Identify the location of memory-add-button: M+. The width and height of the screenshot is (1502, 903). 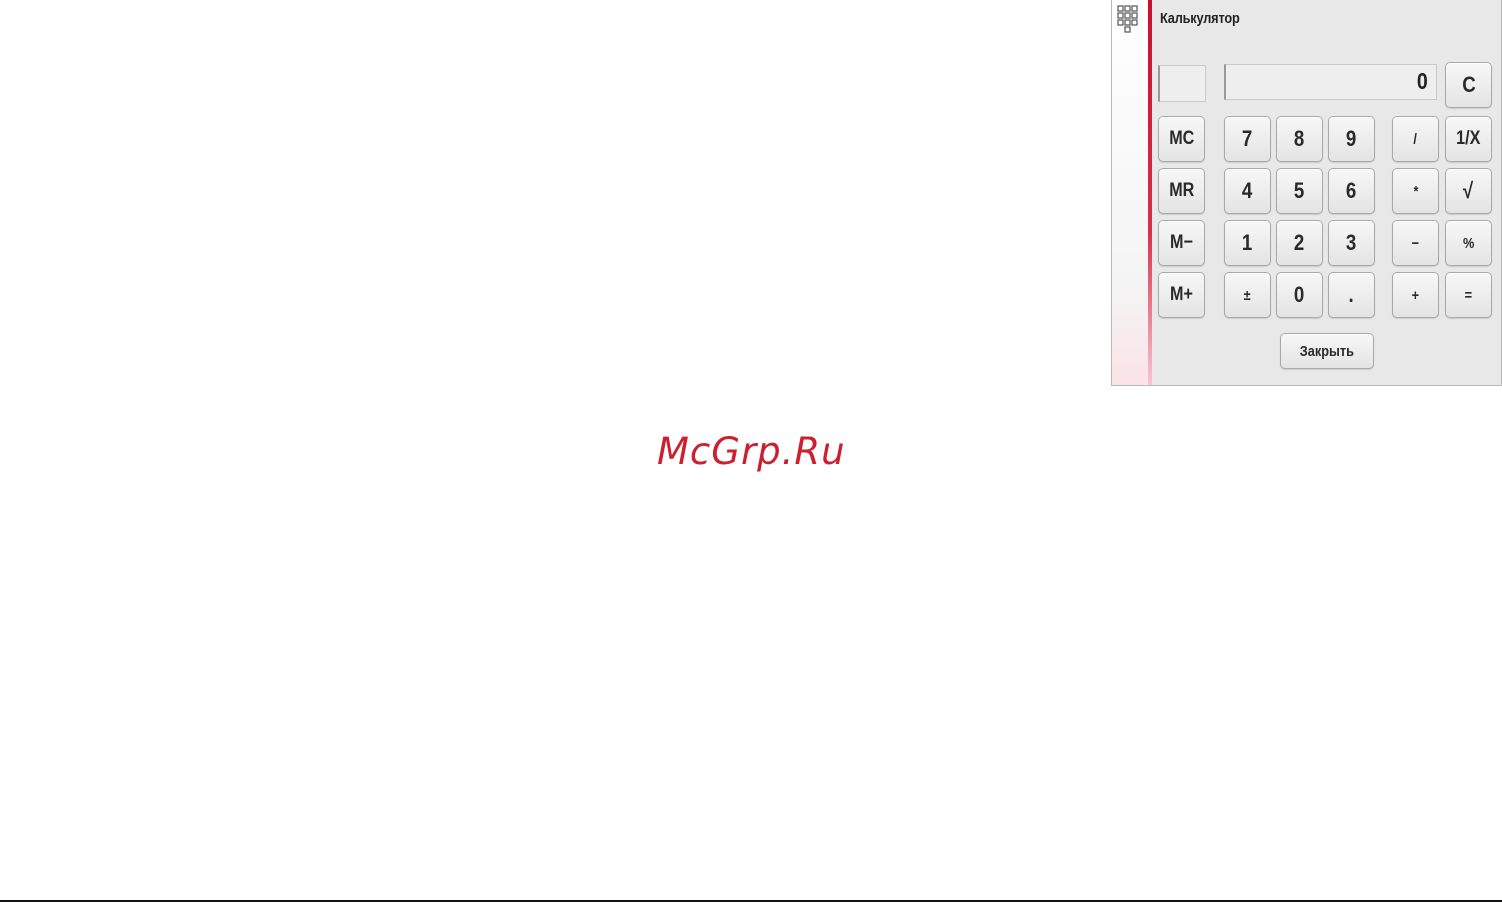
(1181, 295).